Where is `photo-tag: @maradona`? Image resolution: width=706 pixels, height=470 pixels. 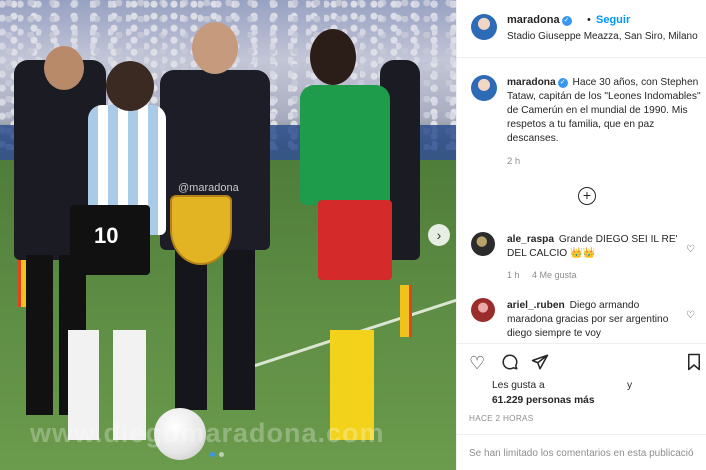 photo-tag: @maradona is located at coordinates (208, 188).